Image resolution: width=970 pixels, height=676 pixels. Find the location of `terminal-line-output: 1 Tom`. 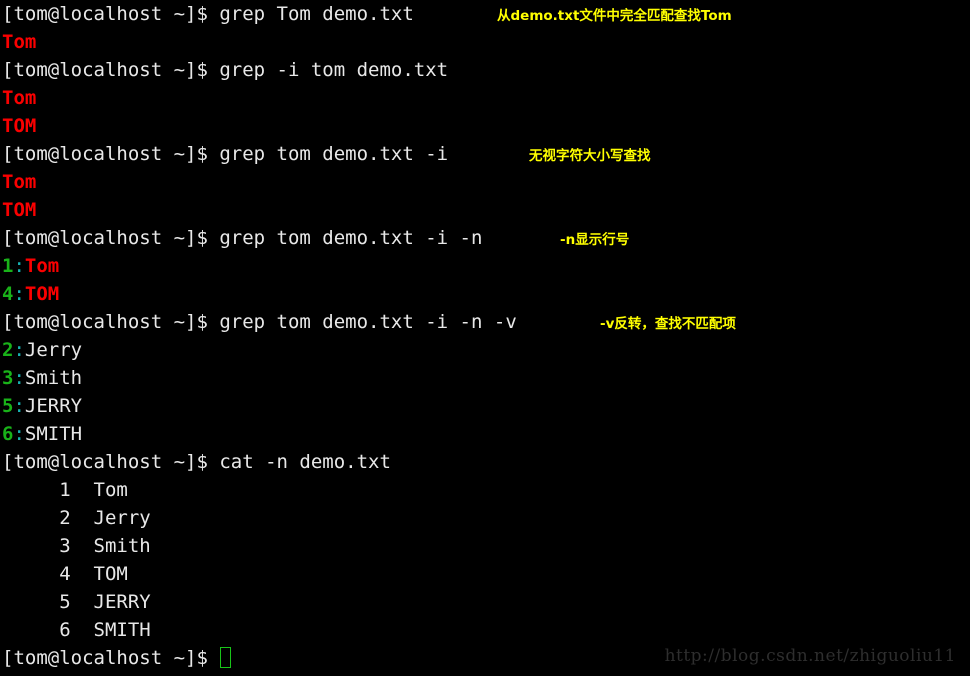

terminal-line-output: 1 Tom is located at coordinates (485, 490).